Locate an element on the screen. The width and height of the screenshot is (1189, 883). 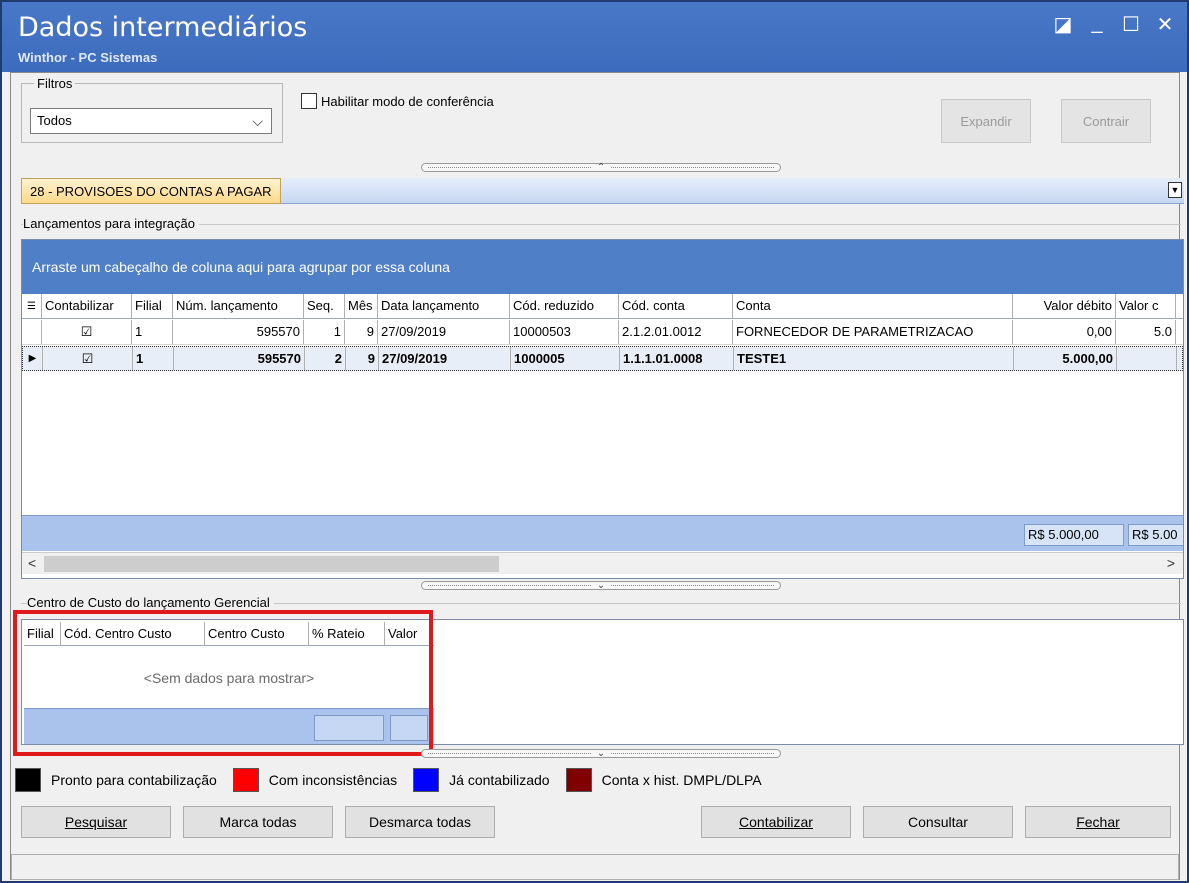
col-filial: Filial is located at coordinates (152, 306).